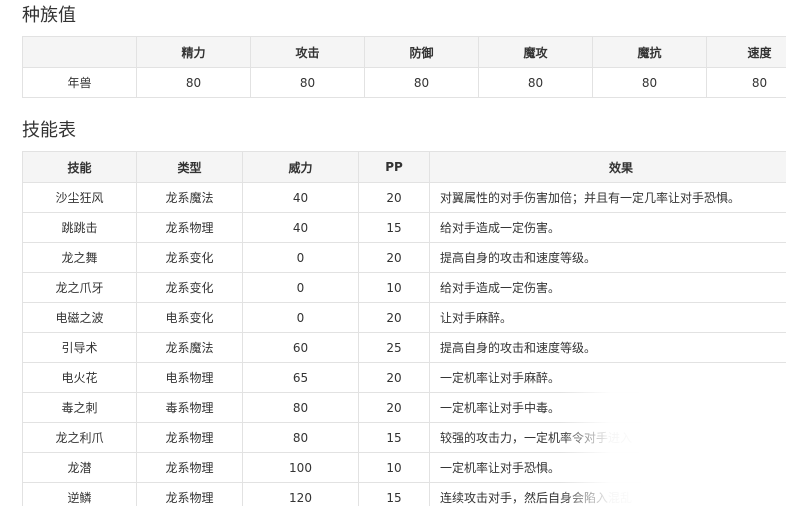 The image size is (786, 506). I want to click on skill-row: 龙潜 龙系物理 100 10 一定机率让对手恐惧。, so click(404, 467).